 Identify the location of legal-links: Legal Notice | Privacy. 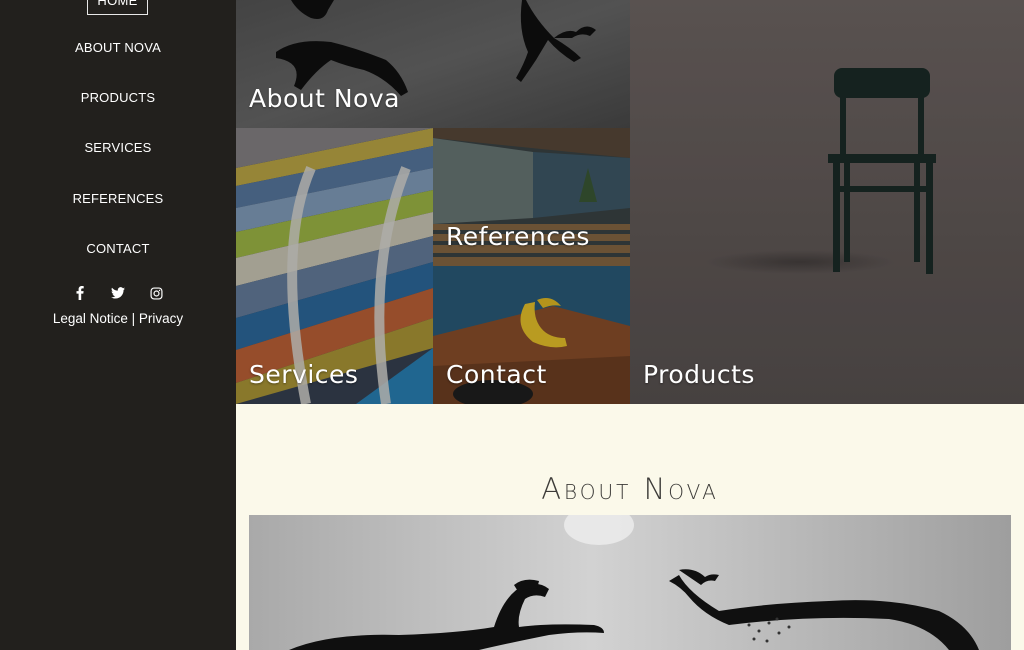
(118, 318).